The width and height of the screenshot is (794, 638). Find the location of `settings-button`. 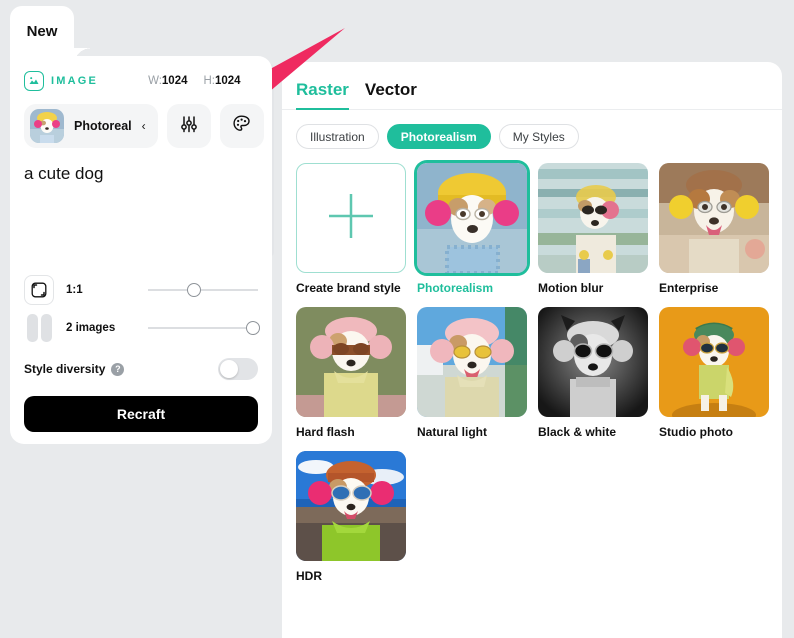

settings-button is located at coordinates (188, 126).